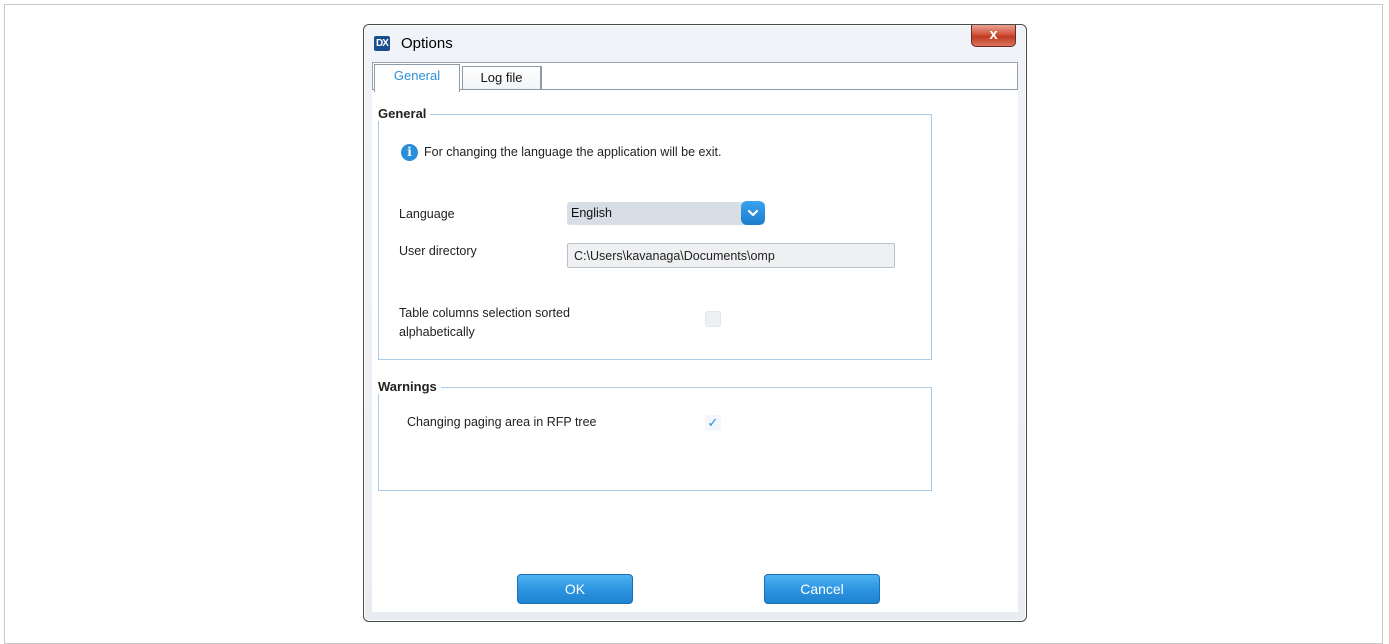 The image size is (1389, 644). What do you see at coordinates (438, 251) in the screenshot?
I see `user-directory-label: User directory` at bounding box center [438, 251].